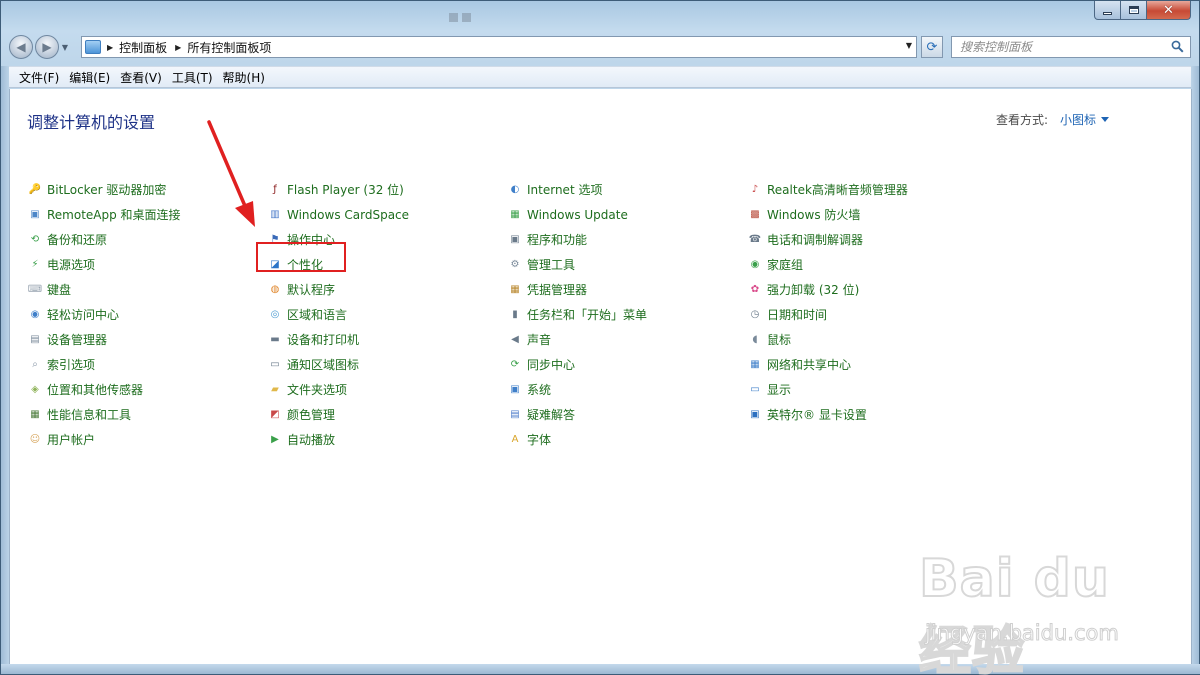 The image size is (1200, 675). What do you see at coordinates (104, 414) in the screenshot?
I see `control-panel-item: ▦ 性能信息和工具` at bounding box center [104, 414].